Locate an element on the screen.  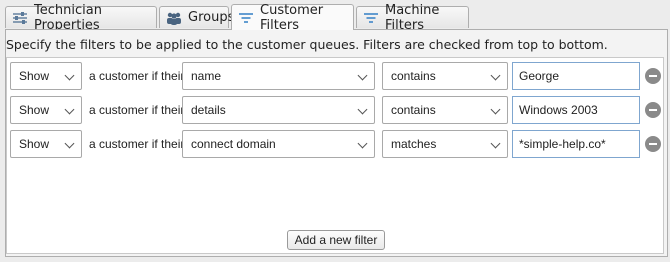
field-select: connect domain is located at coordinates (278, 144).